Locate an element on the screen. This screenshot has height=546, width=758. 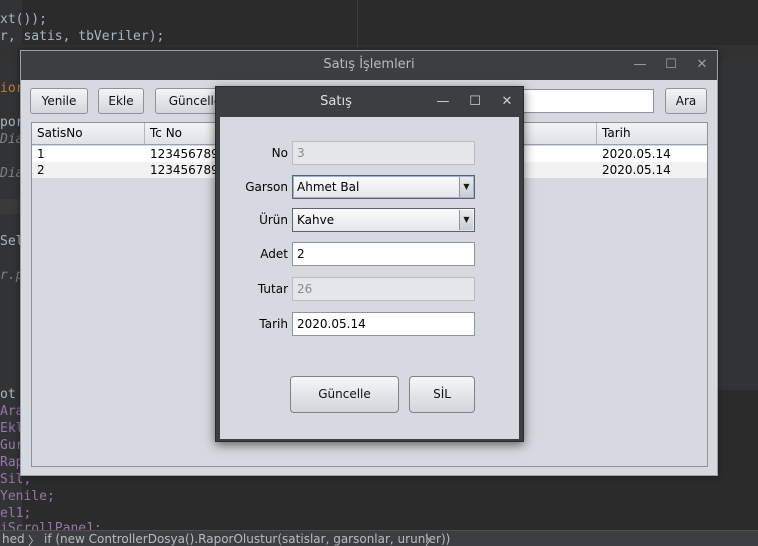
breadcrumb-item: hed is located at coordinates (13, 539).